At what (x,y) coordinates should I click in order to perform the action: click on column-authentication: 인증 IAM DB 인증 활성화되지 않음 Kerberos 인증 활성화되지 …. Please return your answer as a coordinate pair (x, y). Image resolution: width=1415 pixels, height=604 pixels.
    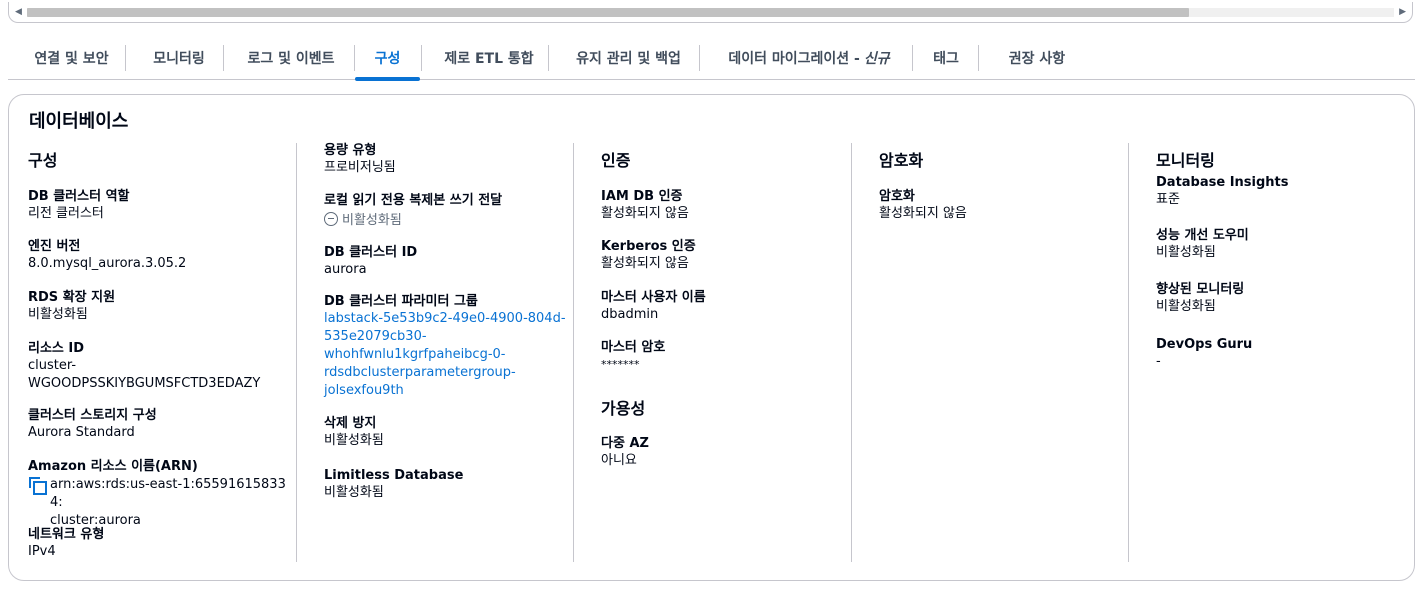
    Looking at the image, I should click on (712, 352).